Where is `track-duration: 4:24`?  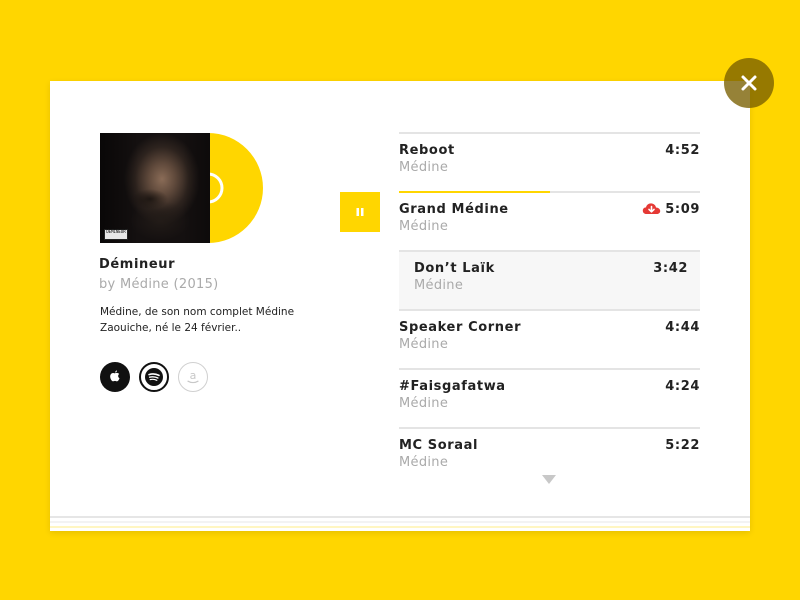 track-duration: 4:24 is located at coordinates (682, 386).